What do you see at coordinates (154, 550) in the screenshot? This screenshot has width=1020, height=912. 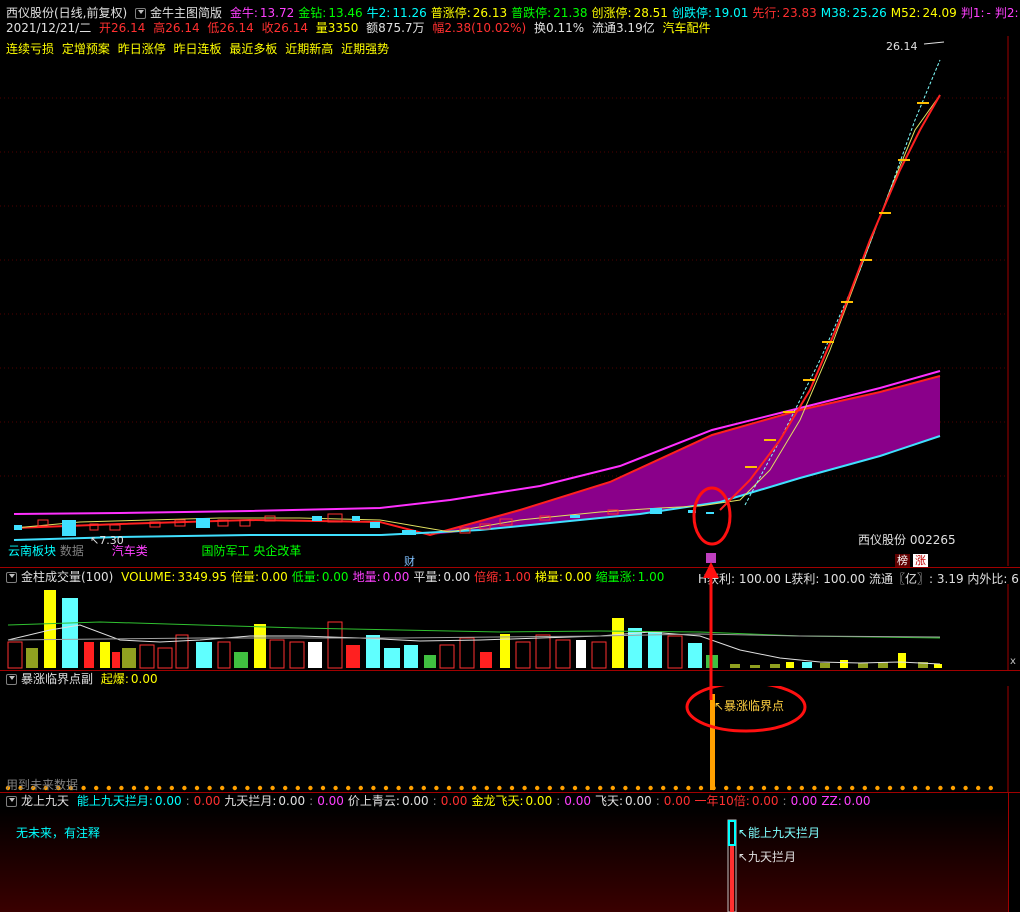 I see `sector-tags: 云南板块 数据 汽车类 国防军工 央企改革` at bounding box center [154, 550].